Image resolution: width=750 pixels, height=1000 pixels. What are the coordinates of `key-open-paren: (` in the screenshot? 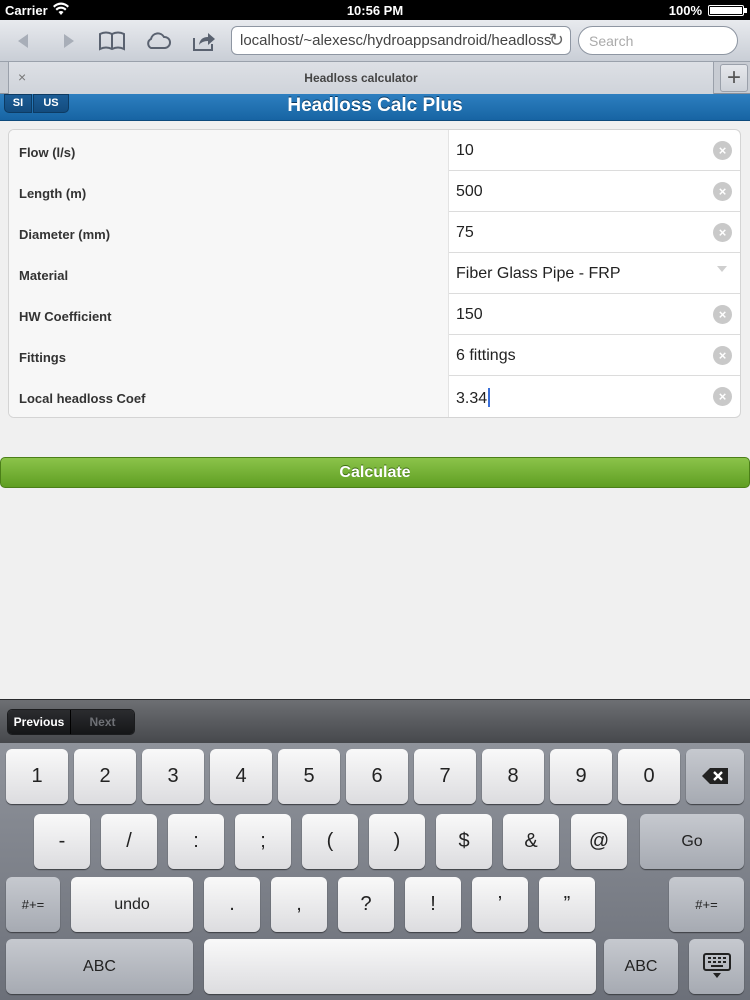 It's located at (330, 841).